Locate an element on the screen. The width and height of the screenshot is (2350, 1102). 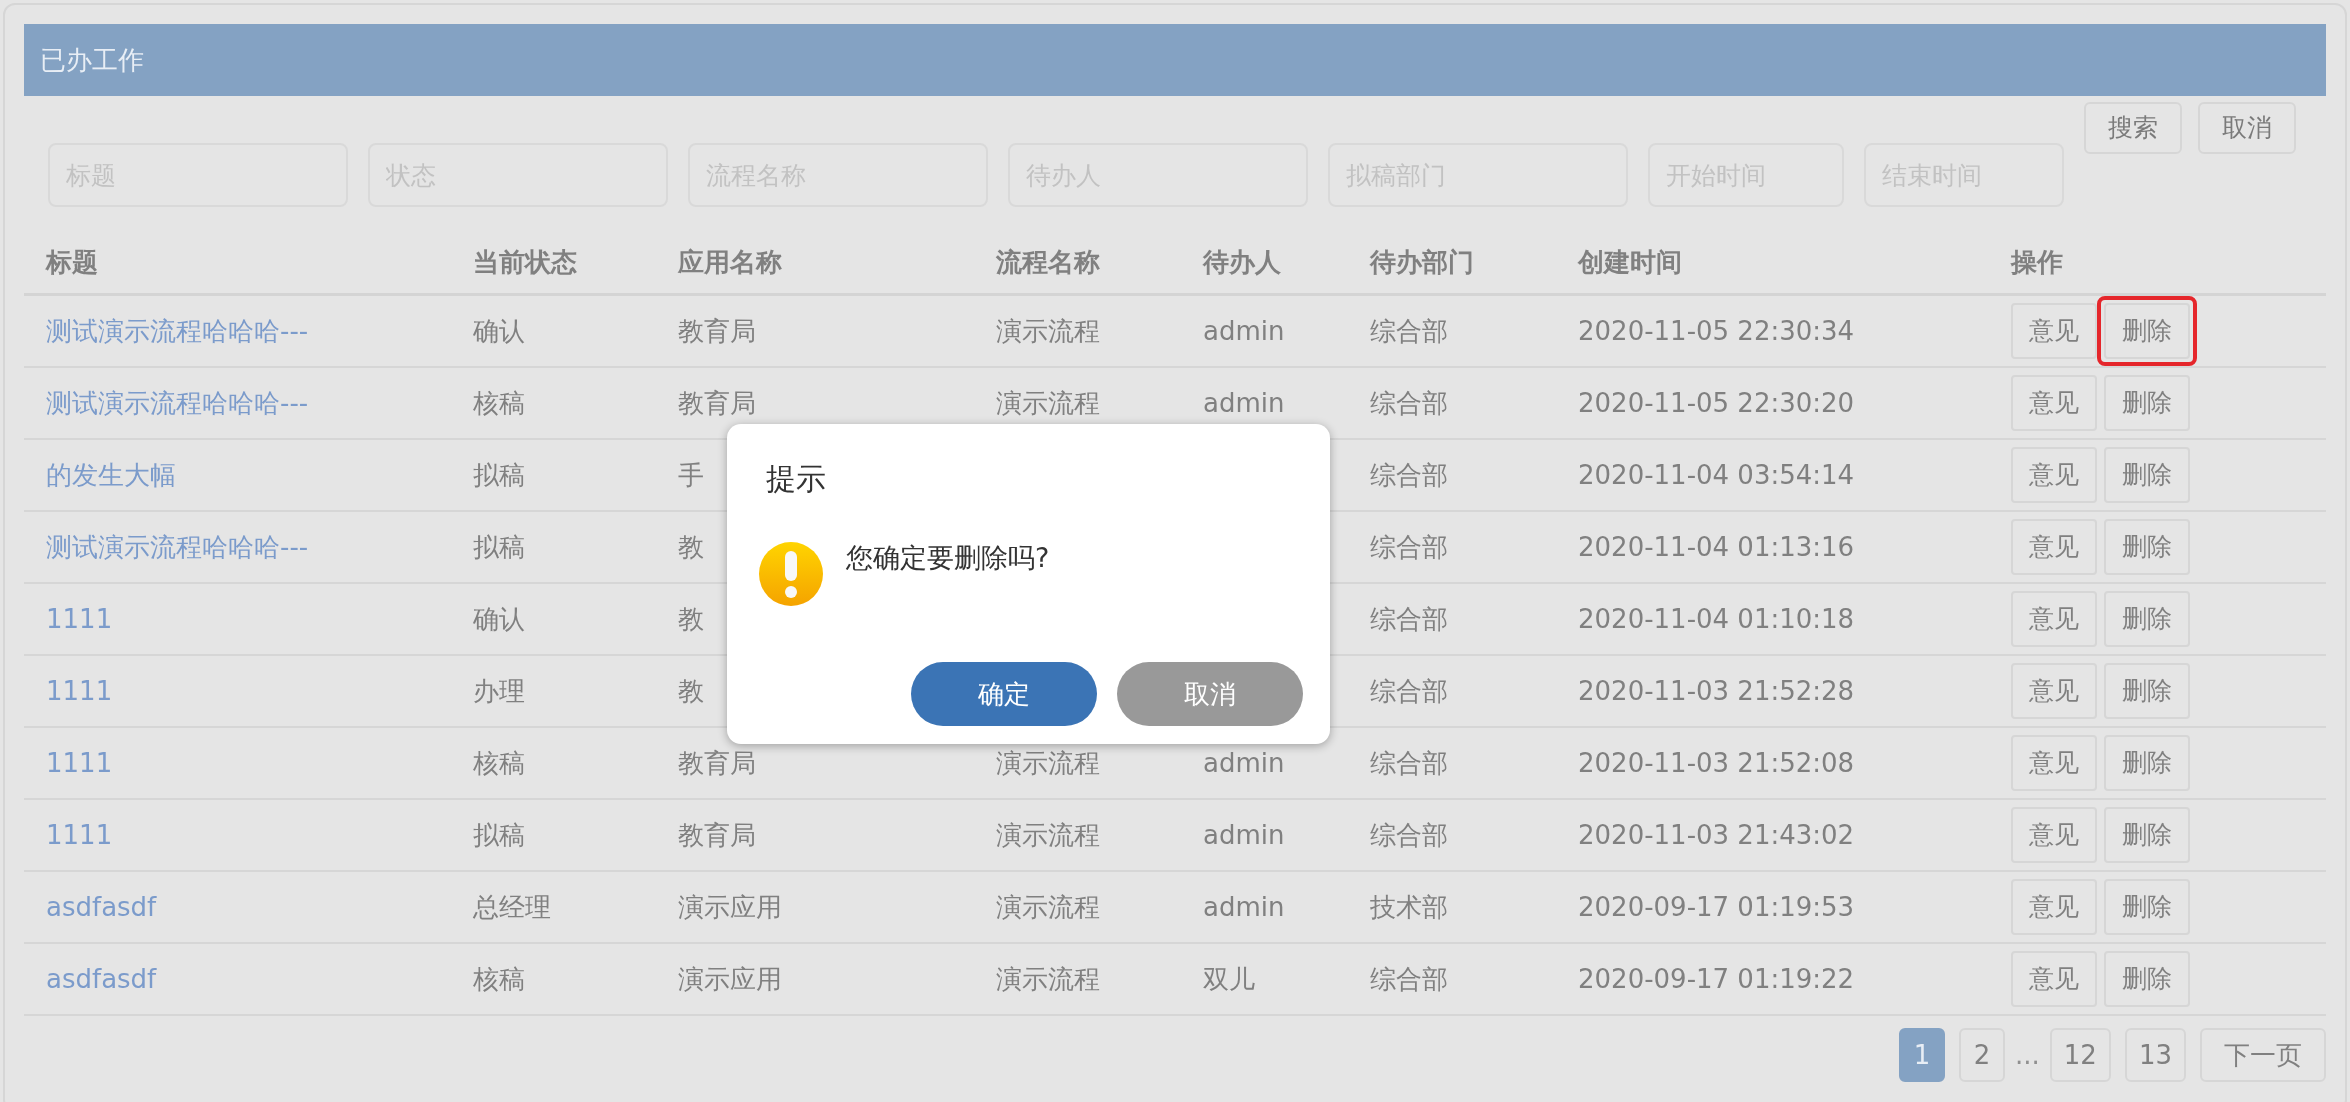
cancel-button: 取消 is located at coordinates (1210, 694).